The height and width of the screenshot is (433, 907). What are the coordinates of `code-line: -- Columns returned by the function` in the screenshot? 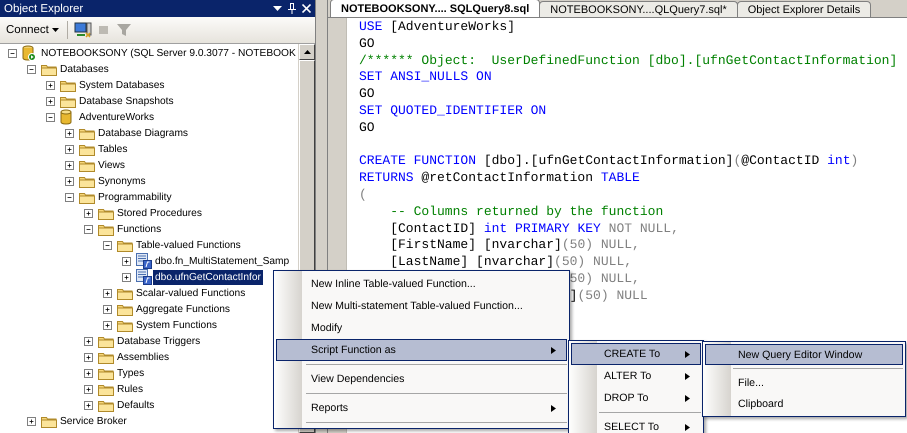 It's located at (527, 212).